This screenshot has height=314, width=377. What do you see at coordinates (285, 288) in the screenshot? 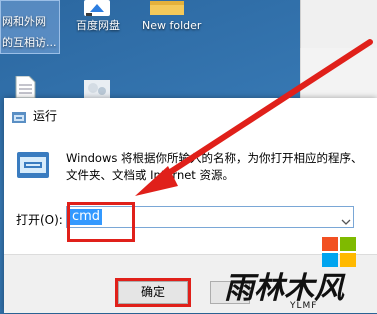
I see `watermark-text: 雨林木风` at bounding box center [285, 288].